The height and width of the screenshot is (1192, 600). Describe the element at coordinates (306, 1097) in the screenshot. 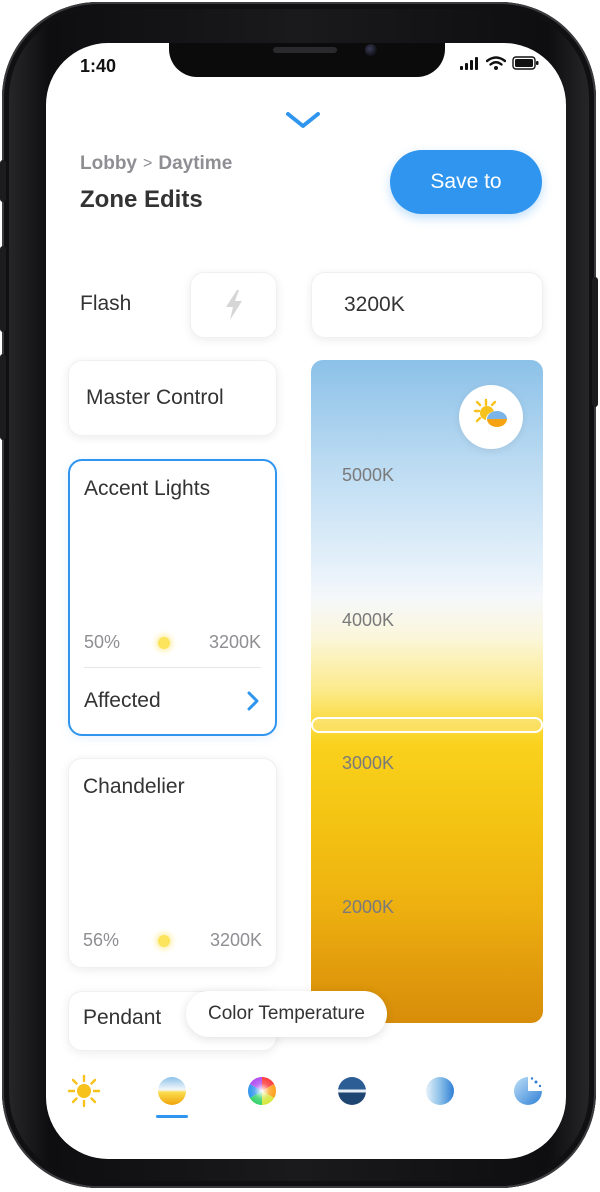

I see `mode-tab-bar` at that location.